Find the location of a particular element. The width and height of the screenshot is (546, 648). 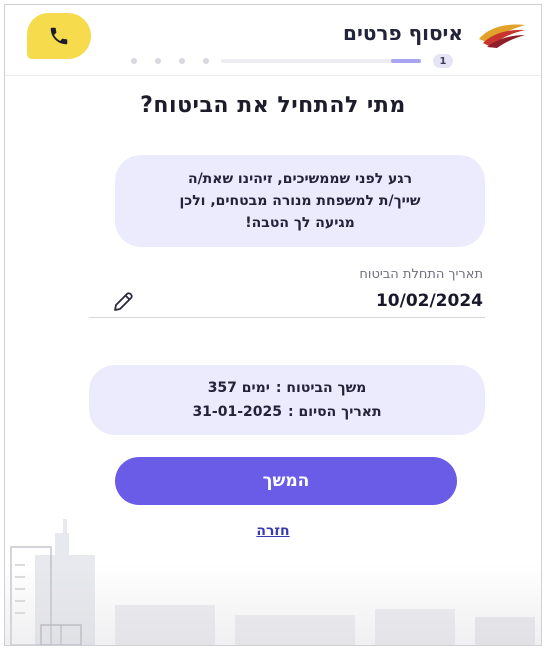

end-date-row: תאריך הסיום : 31-01-2025 is located at coordinates (286, 412).